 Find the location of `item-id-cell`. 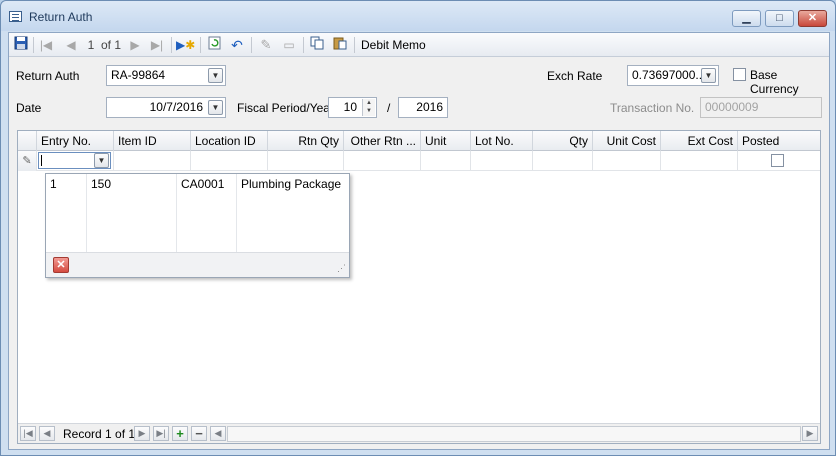

item-id-cell is located at coordinates (152, 161).